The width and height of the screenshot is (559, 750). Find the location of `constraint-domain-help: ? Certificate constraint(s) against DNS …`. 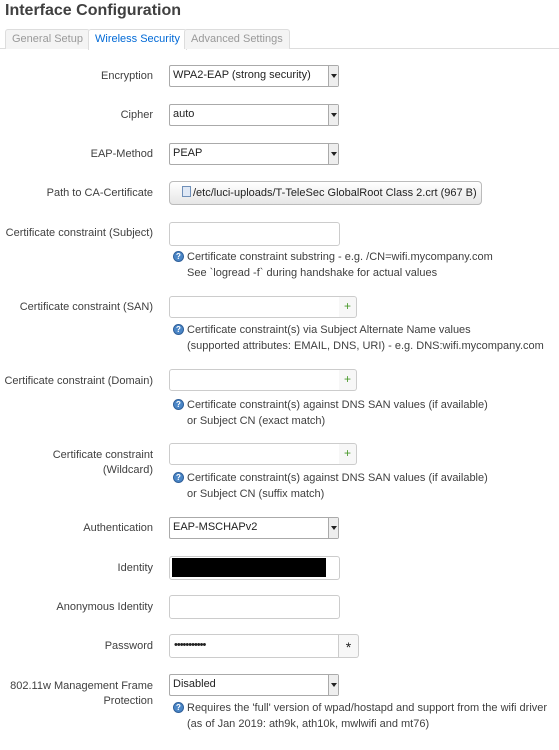

constraint-domain-help: ? Certificate constraint(s) against DNS … is located at coordinates (330, 413).